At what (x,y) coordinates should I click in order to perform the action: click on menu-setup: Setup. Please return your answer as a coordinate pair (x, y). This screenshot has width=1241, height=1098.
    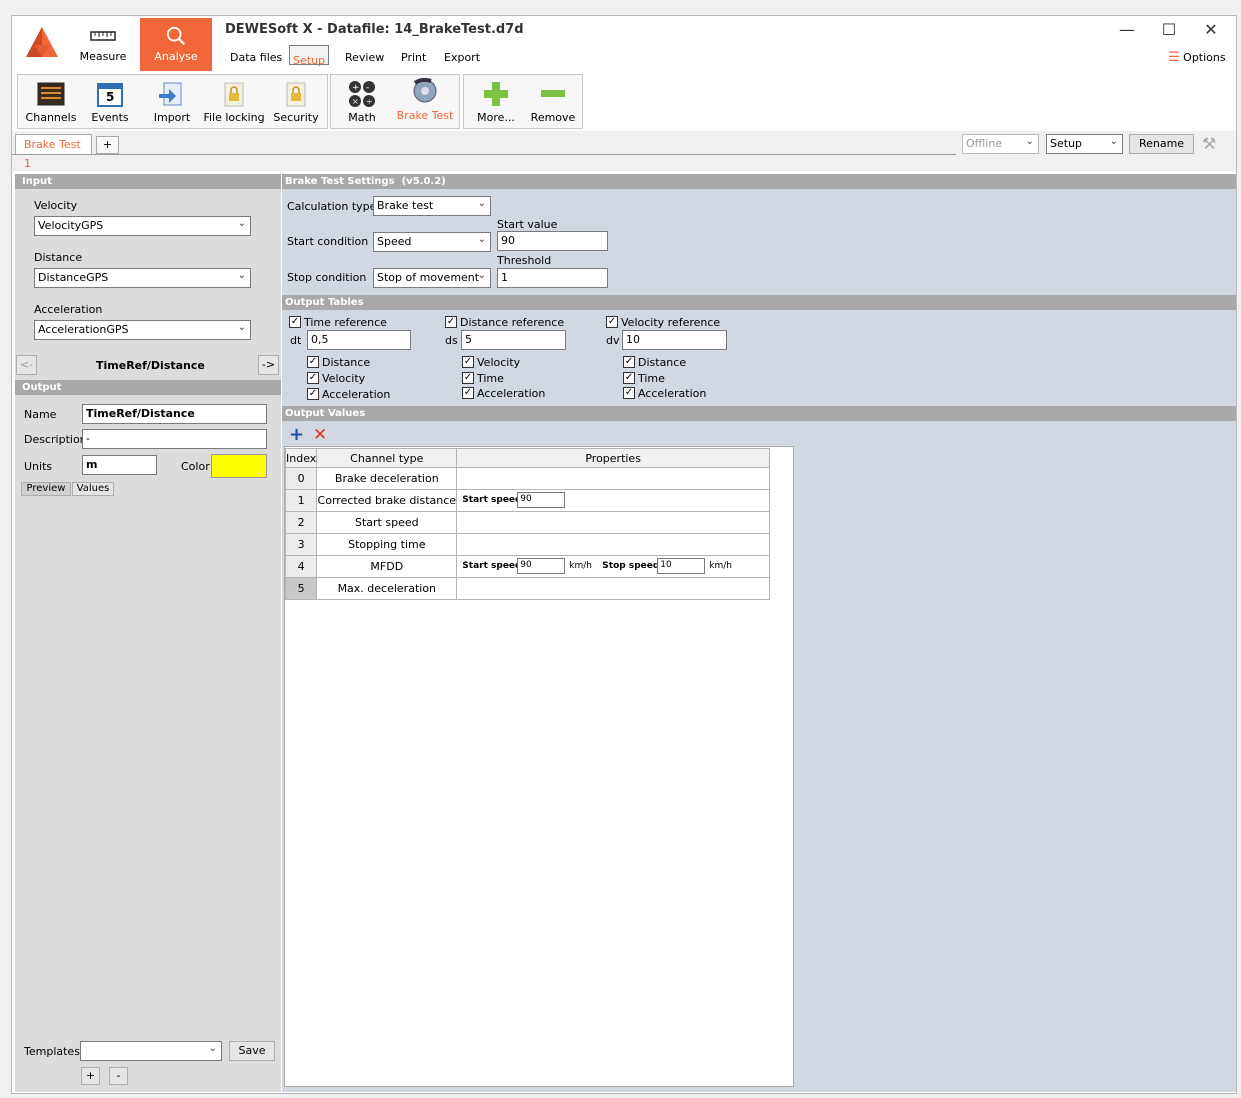
    Looking at the image, I should click on (309, 56).